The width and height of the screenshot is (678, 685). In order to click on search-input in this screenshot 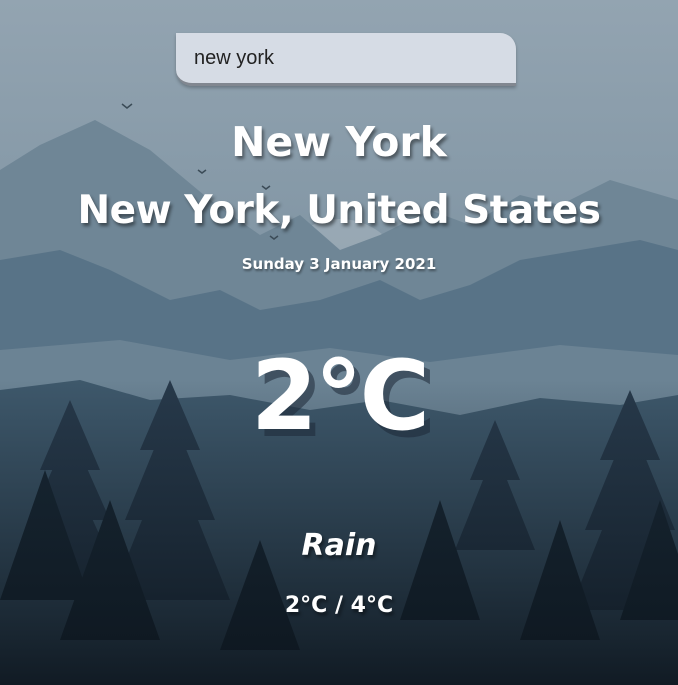, I will do `click(346, 59)`.